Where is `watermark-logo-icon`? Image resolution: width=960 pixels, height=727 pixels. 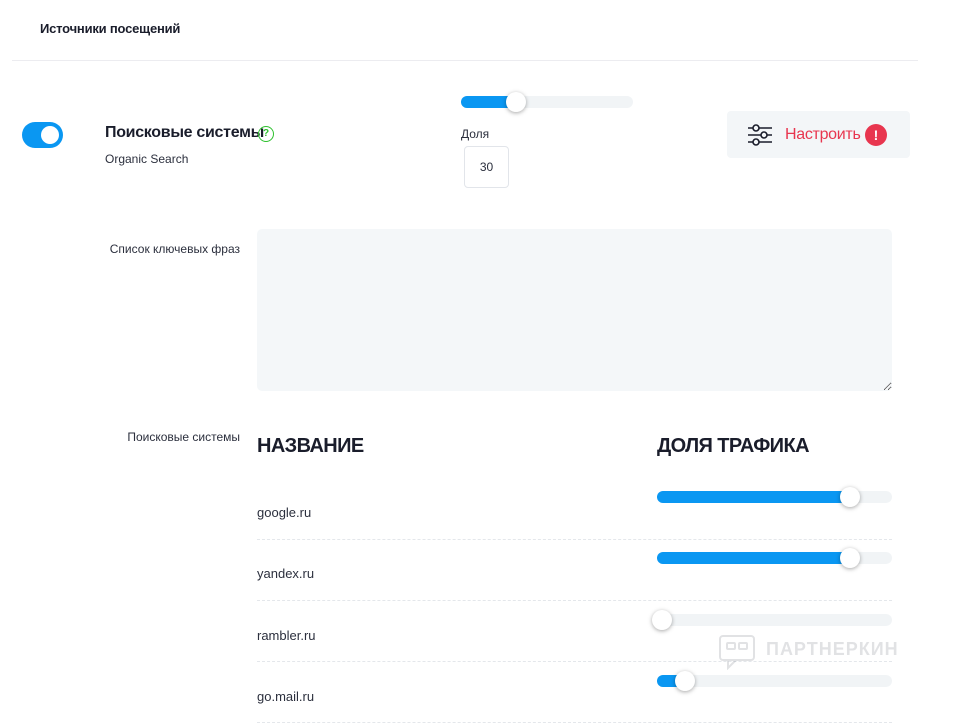 watermark-logo-icon is located at coordinates (737, 652).